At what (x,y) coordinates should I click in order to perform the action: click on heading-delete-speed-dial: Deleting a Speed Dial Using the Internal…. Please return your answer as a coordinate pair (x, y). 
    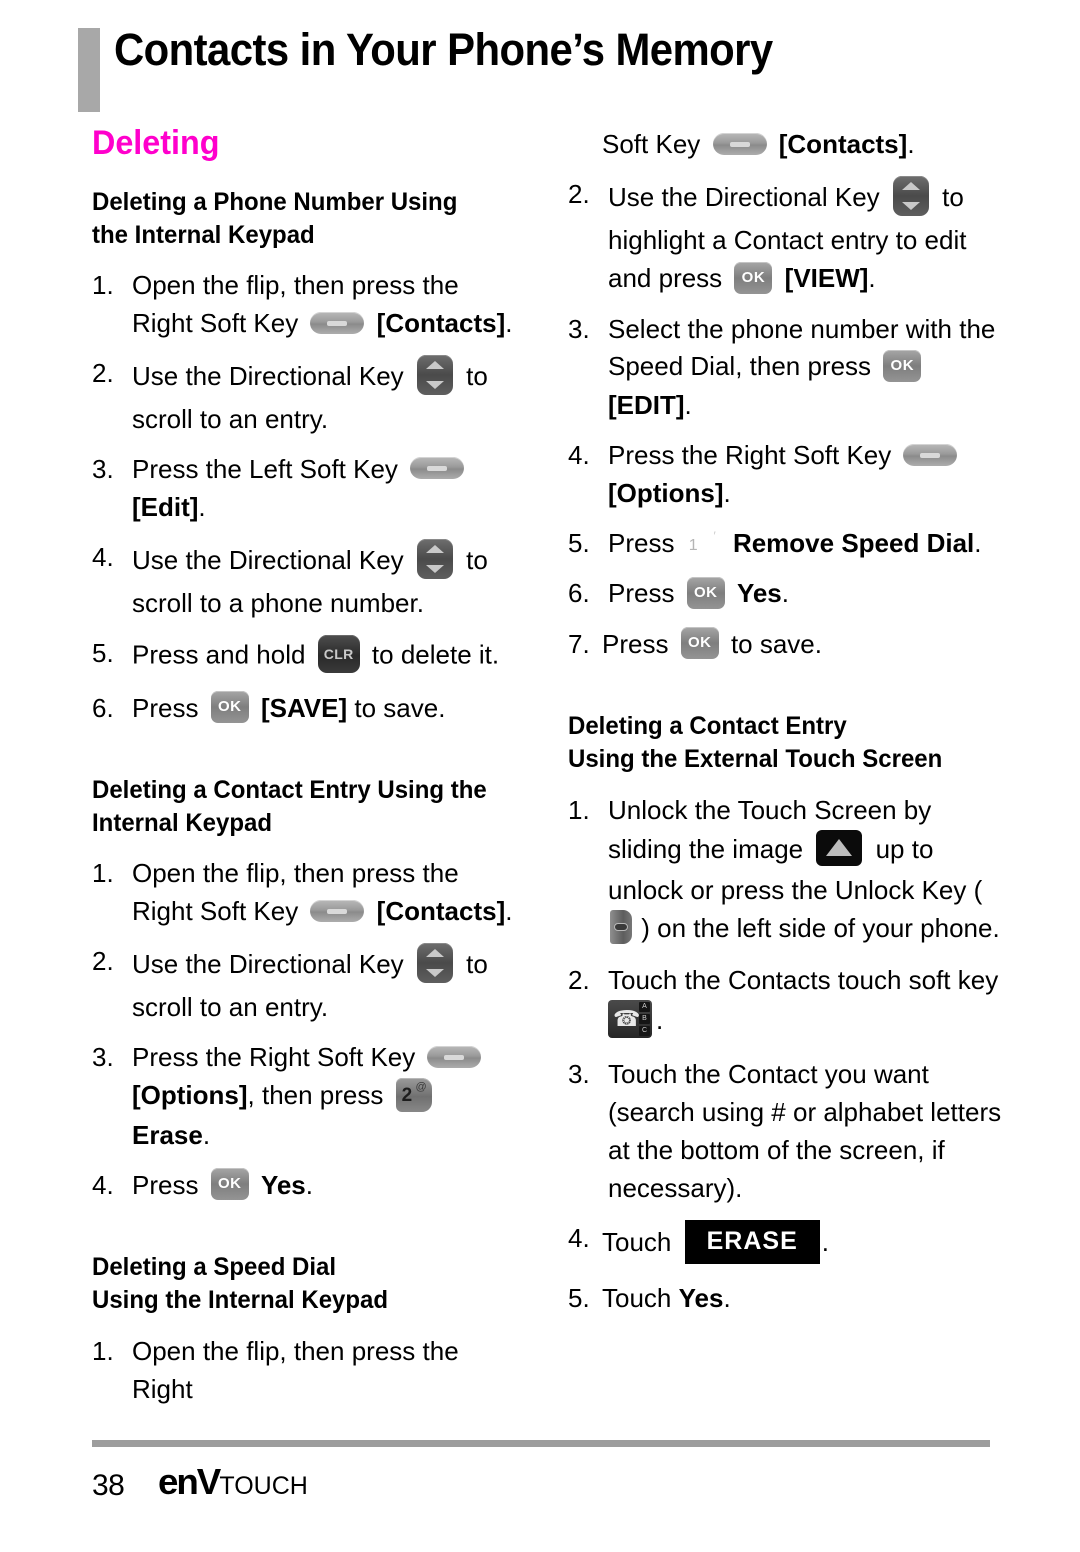
    Looking at the image, I should click on (296, 1284).